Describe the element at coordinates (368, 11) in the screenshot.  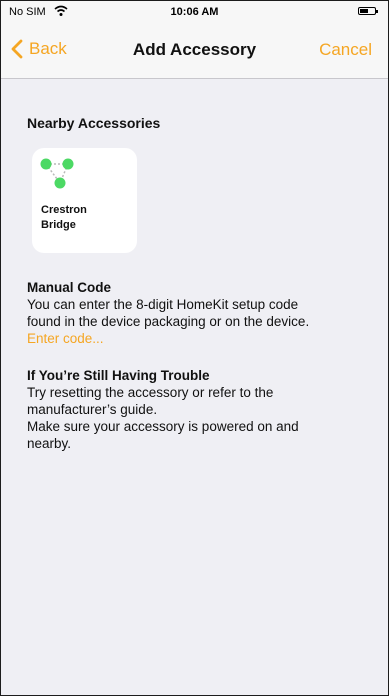
I see `battery-icon` at that location.